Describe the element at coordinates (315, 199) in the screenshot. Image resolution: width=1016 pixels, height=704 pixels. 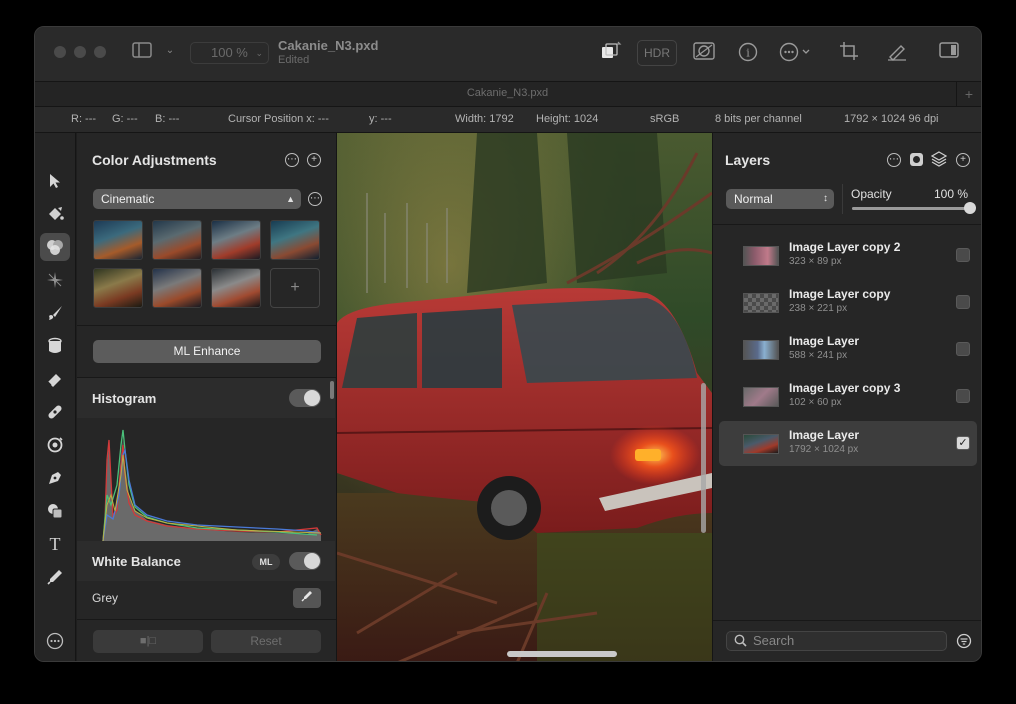
I see `preset-options-icon: ⋯` at that location.